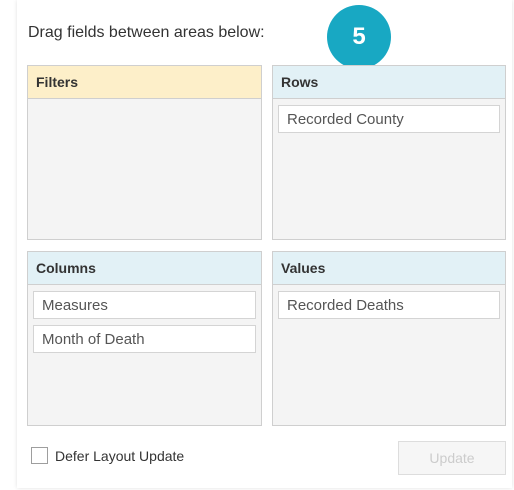 This screenshot has width=514, height=490. What do you see at coordinates (389, 268) in the screenshot?
I see `values-area-title: Values` at bounding box center [389, 268].